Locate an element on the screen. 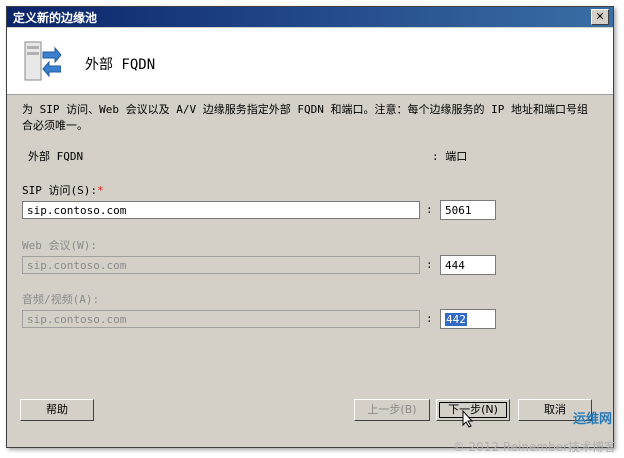 This screenshot has width=624, height=458. sip-fqdn-input: sip.contoso.com is located at coordinates (221, 210).